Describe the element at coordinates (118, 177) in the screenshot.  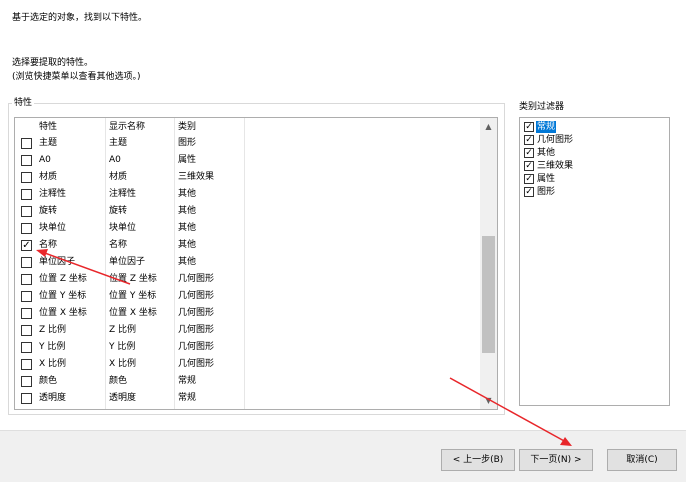
I see `display-name-cell: 材质` at that location.